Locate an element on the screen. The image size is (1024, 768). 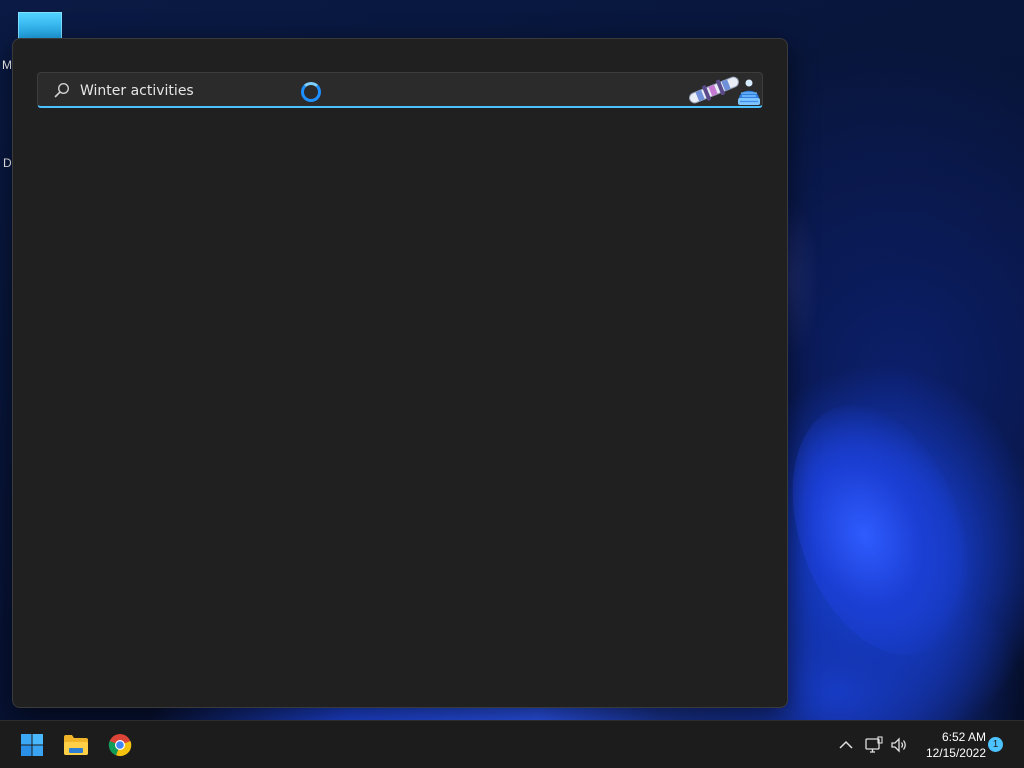
clock-date: 12/15/2022 is located at coordinates (955, 753).